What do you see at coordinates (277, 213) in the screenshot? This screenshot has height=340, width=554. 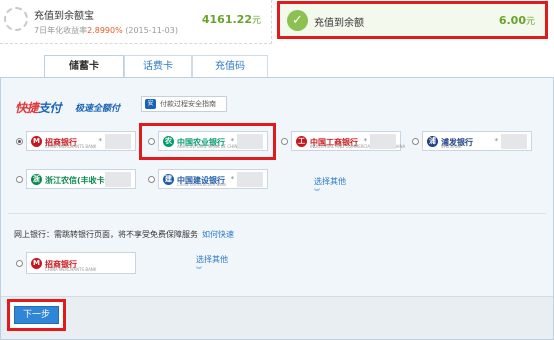 I see `section-divider` at bounding box center [277, 213].